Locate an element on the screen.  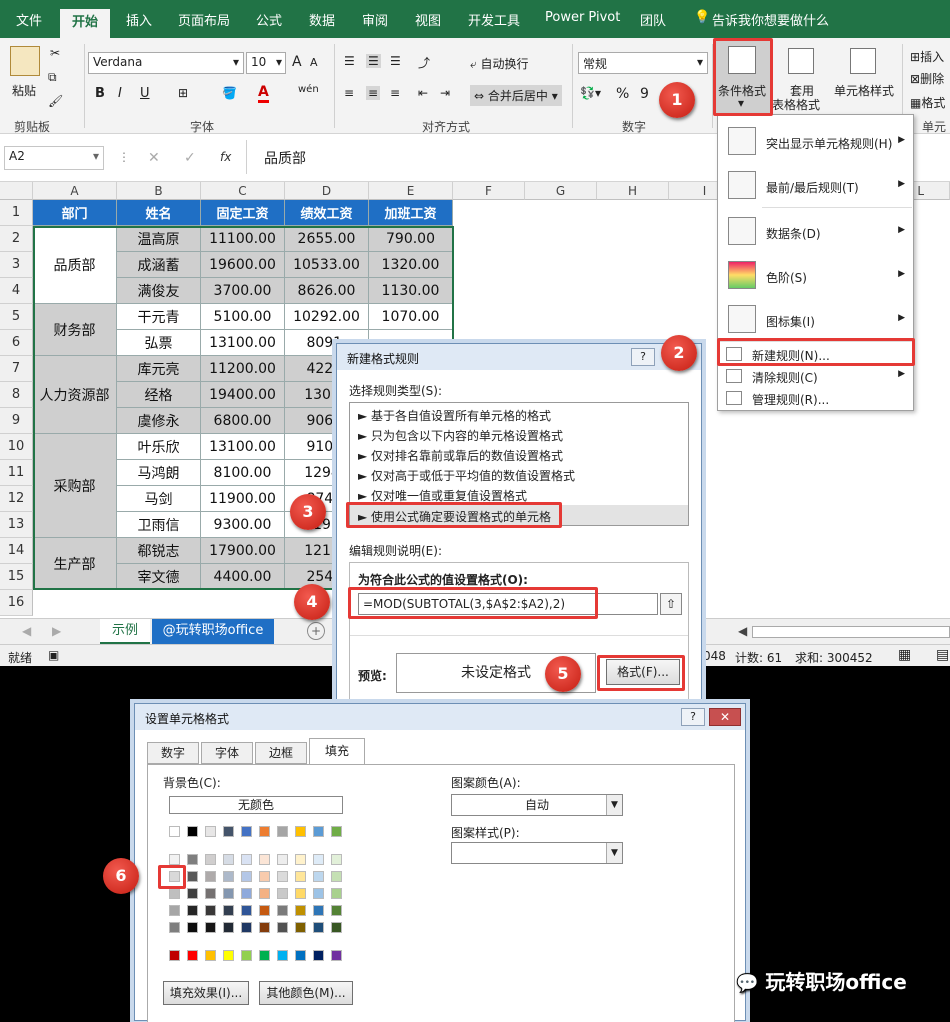
scroll-right-icon: ▶ is located at coordinates (56, 631).